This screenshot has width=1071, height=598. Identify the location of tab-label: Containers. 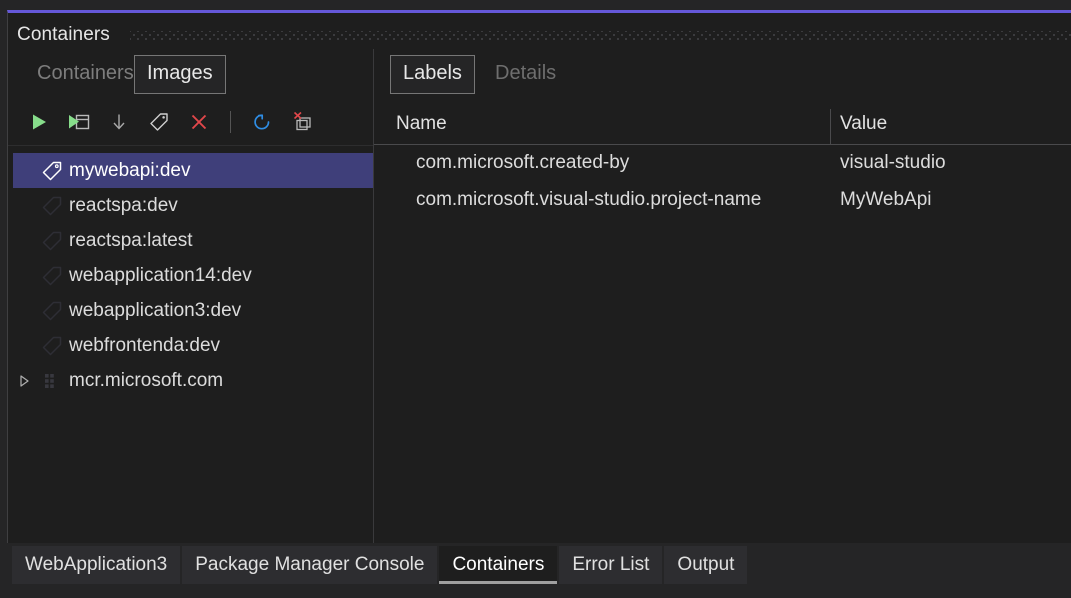
(498, 564).